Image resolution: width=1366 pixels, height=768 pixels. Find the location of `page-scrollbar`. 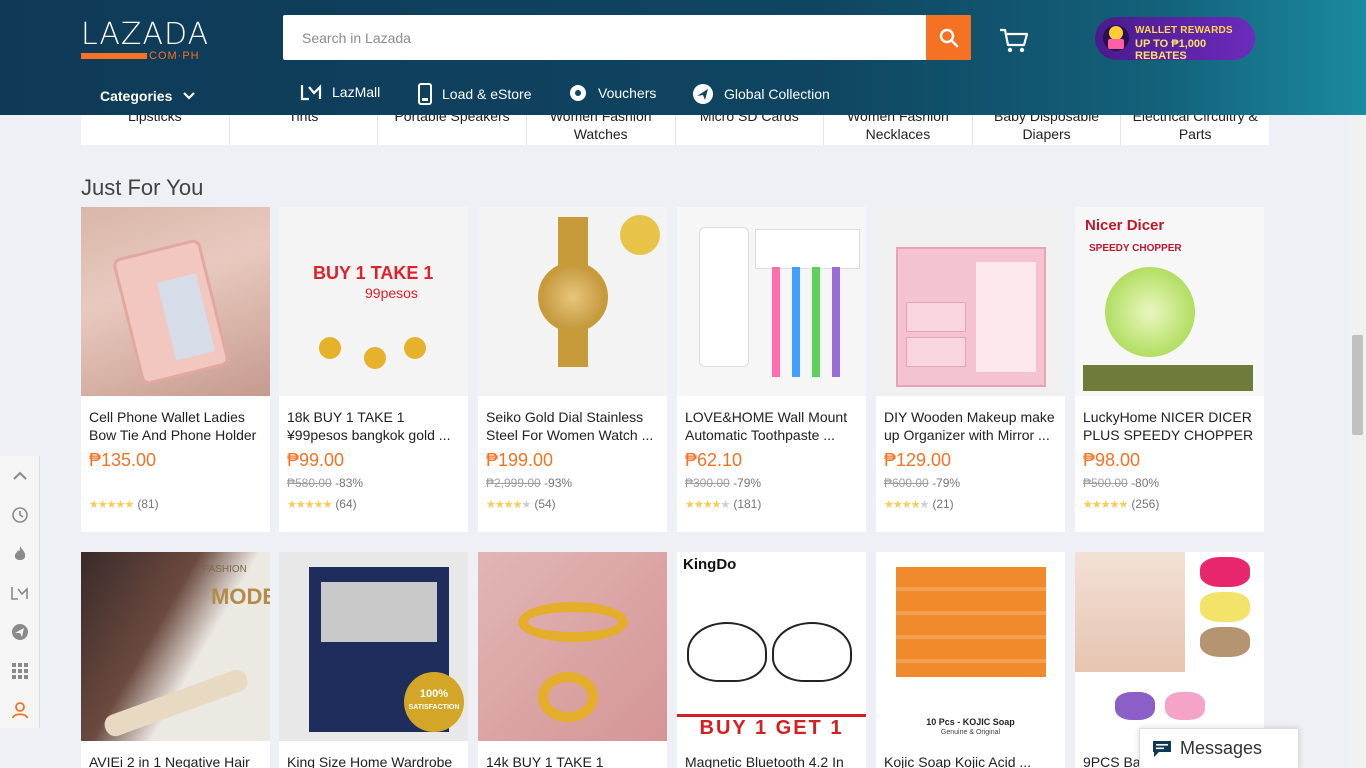

page-scrollbar is located at coordinates (1357, 441).